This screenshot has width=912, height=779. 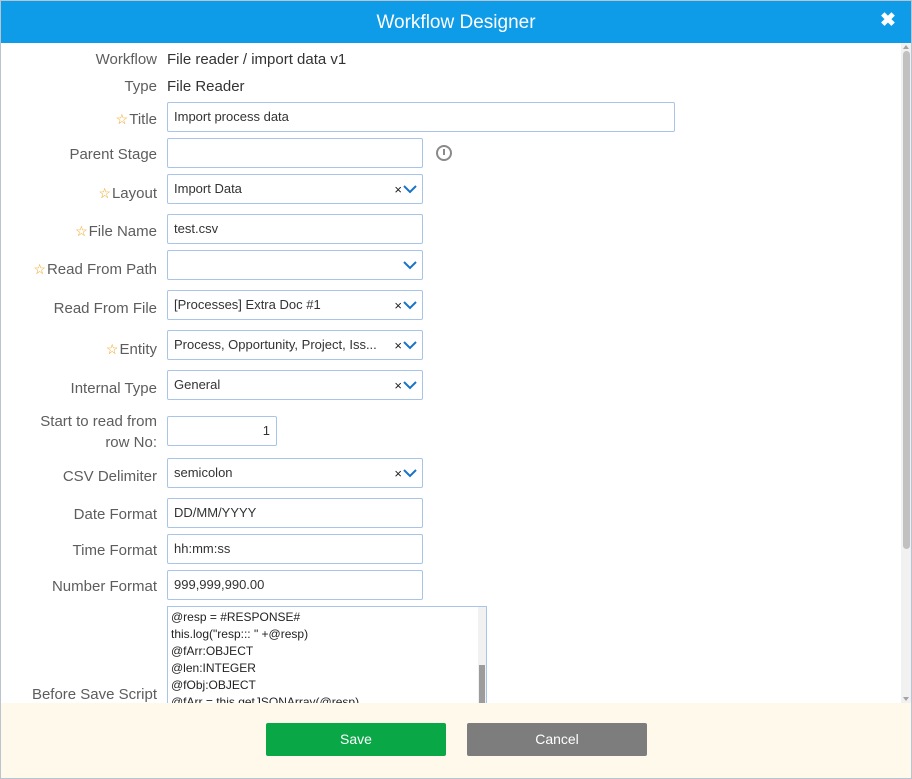 What do you see at coordinates (444, 153) in the screenshot?
I see `info-icon` at bounding box center [444, 153].